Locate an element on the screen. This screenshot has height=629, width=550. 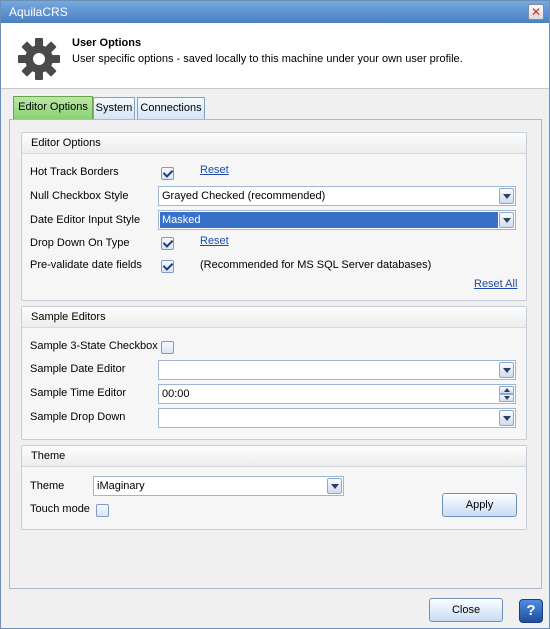
touch-mode-label: Touch mode is located at coordinates (60, 509).